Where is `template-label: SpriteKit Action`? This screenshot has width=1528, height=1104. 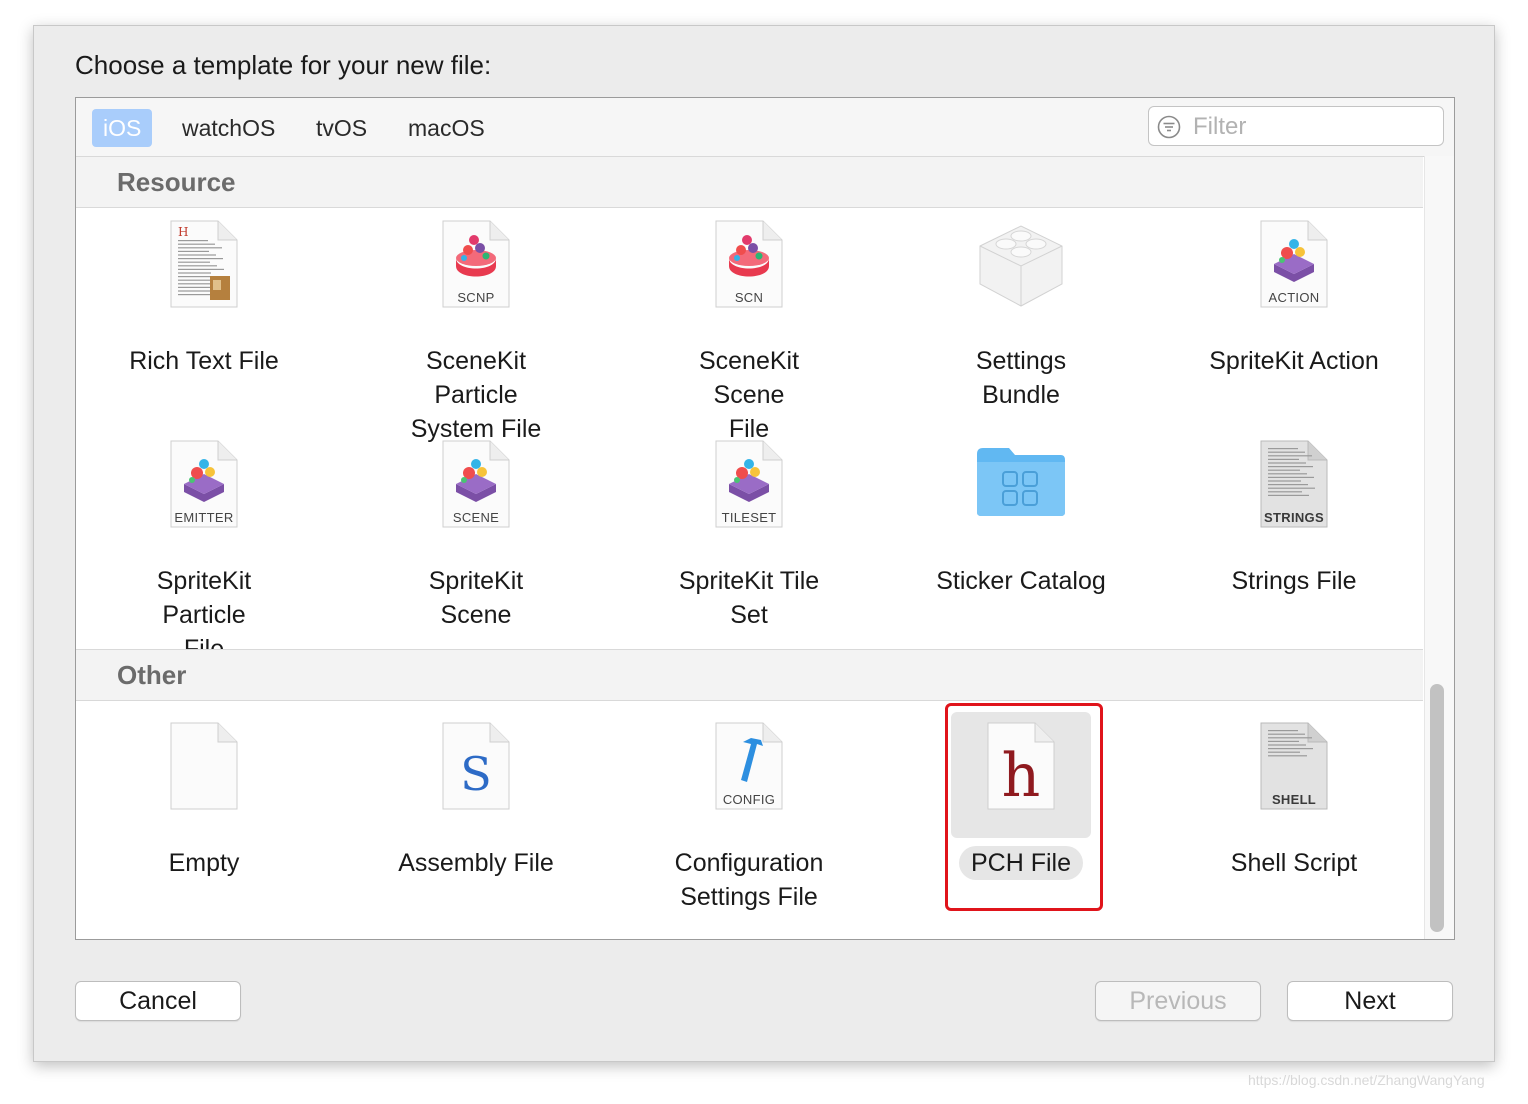
template-label: SpriteKit Action is located at coordinates (1294, 361).